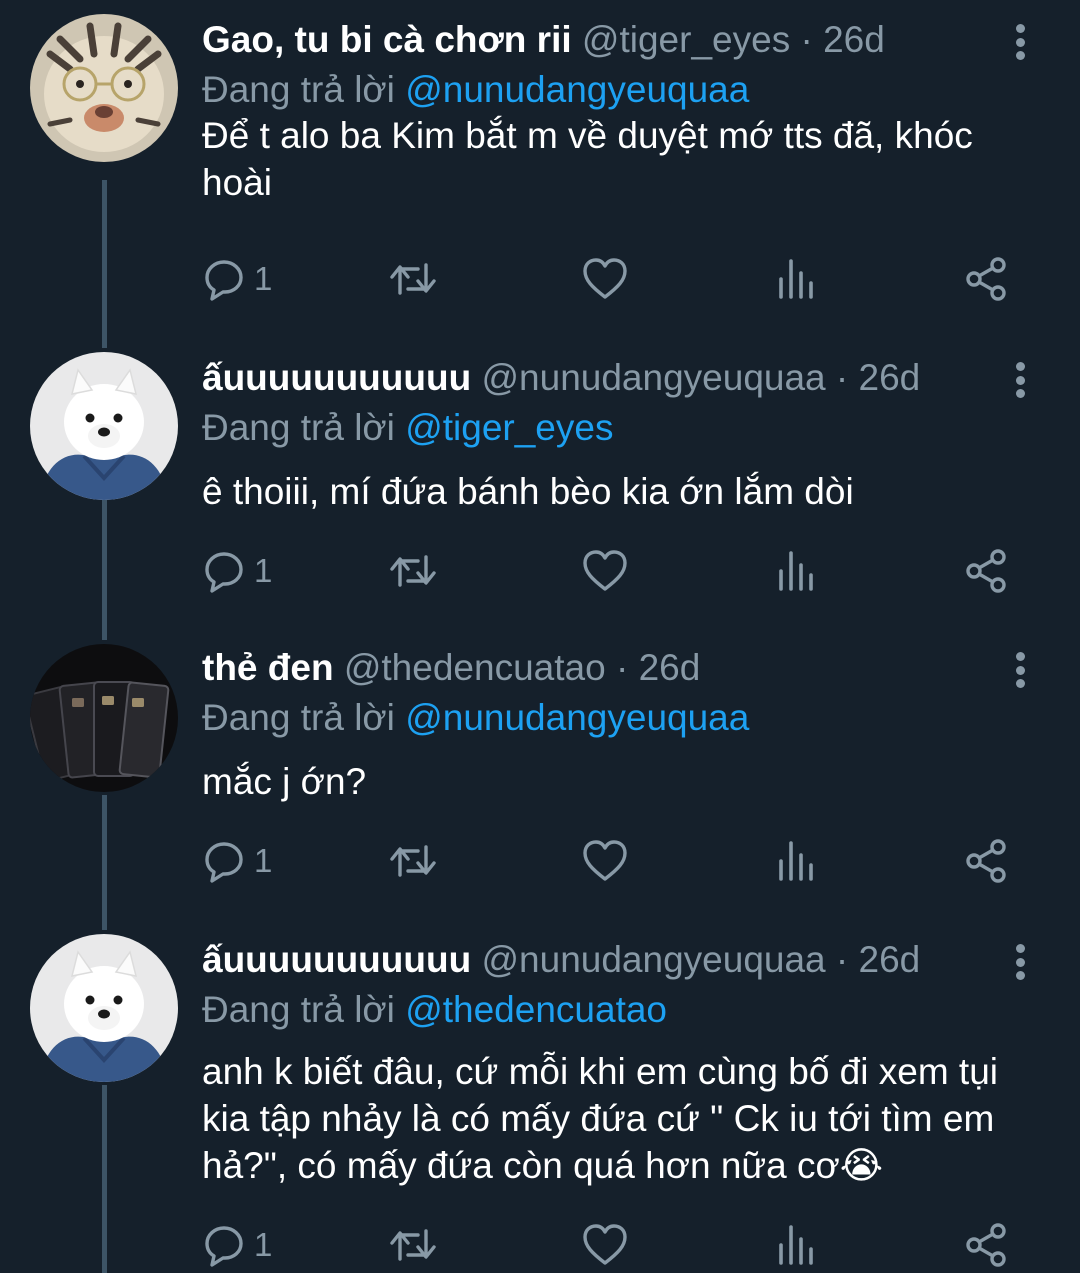  What do you see at coordinates (509, 427) in the screenshot?
I see `mention-link: @tiger_eyes` at bounding box center [509, 427].